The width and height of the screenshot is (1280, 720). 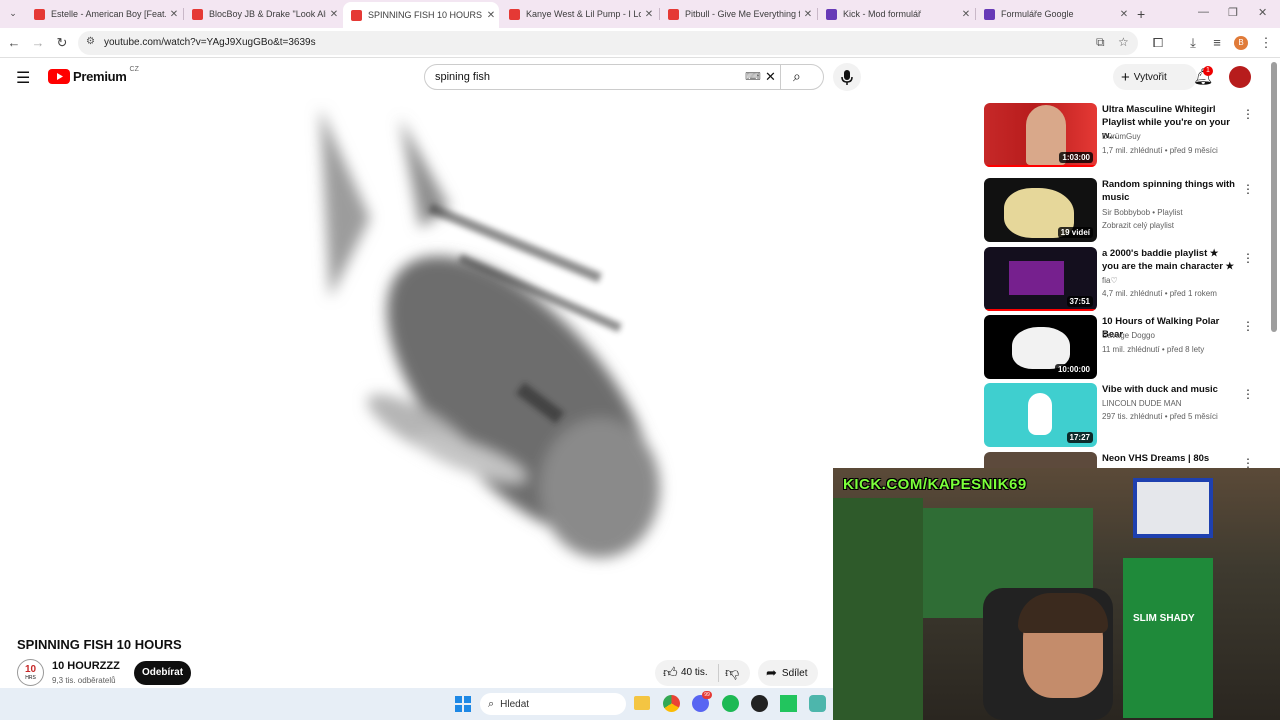 I want to click on download-icon: ⤓, so click(x=1193, y=43).